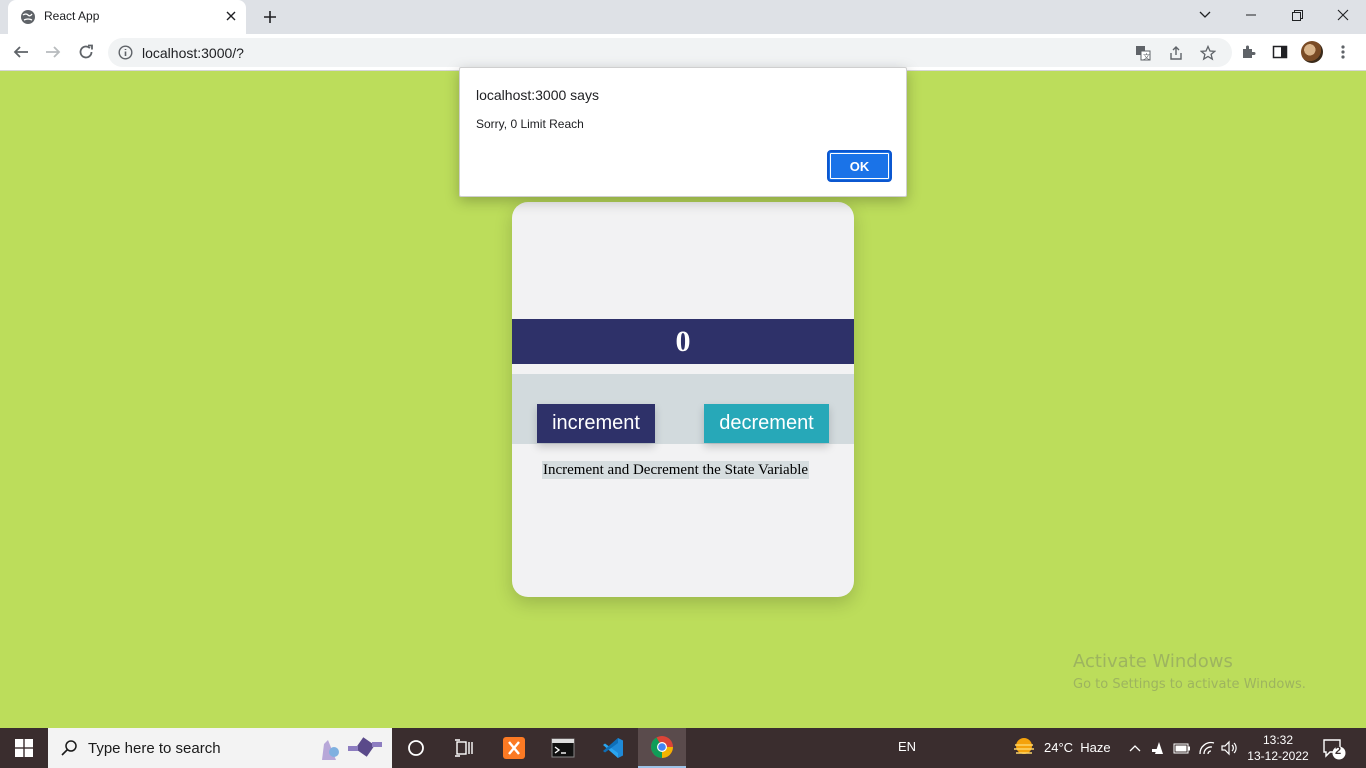  What do you see at coordinates (563, 748) in the screenshot?
I see `terminal-icon` at bounding box center [563, 748].